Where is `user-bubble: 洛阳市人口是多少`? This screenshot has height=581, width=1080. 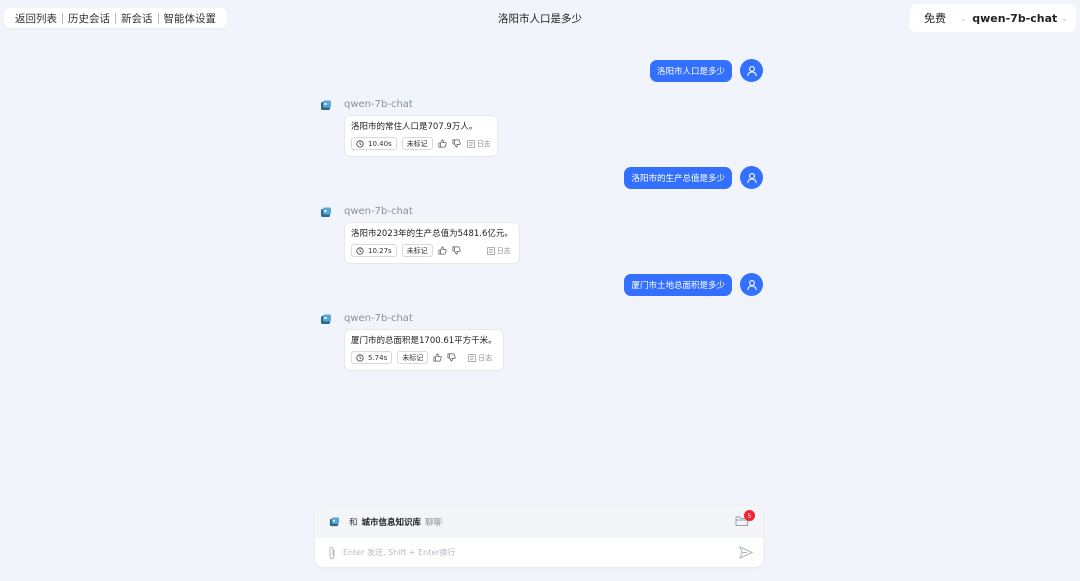 user-bubble: 洛阳市人口是多少 is located at coordinates (690, 70).